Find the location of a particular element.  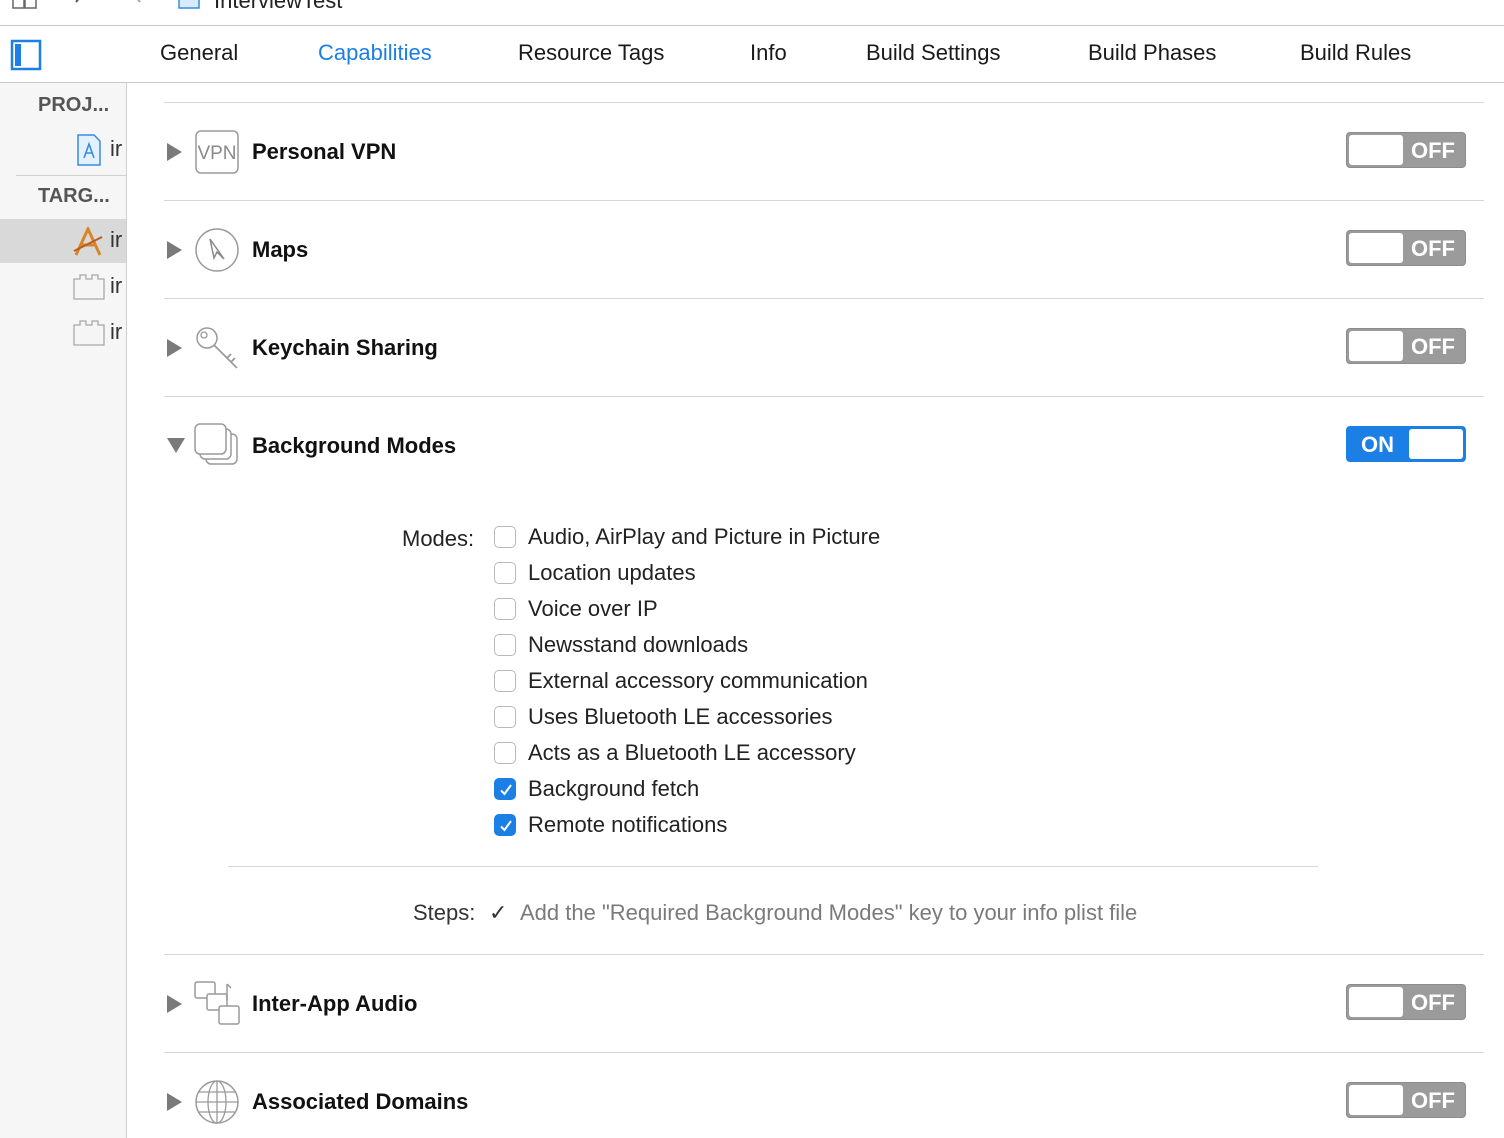

sidebar-item-test-target: ir is located at coordinates (63, 287).